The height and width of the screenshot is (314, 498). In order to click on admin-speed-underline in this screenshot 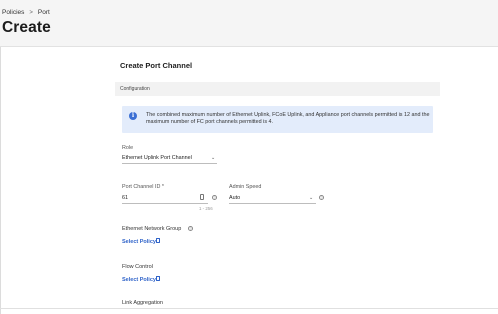, I will do `click(272, 203)`.